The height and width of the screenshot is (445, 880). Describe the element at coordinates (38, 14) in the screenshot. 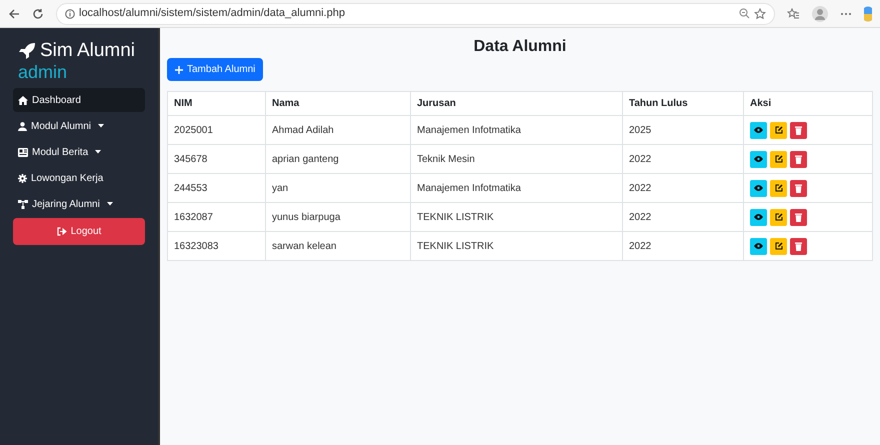

I see `reload-icon` at that location.